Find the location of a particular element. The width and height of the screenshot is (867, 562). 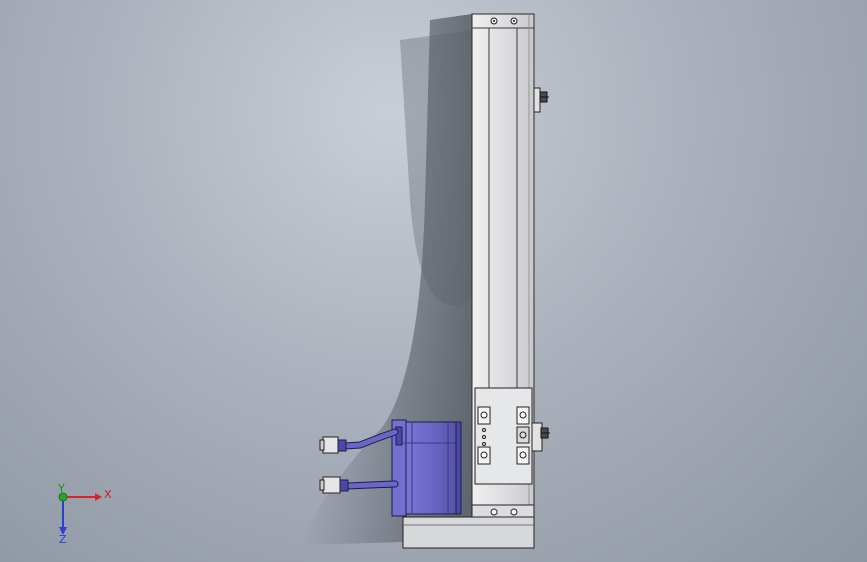

carriage-plate is located at coordinates (503, 436).